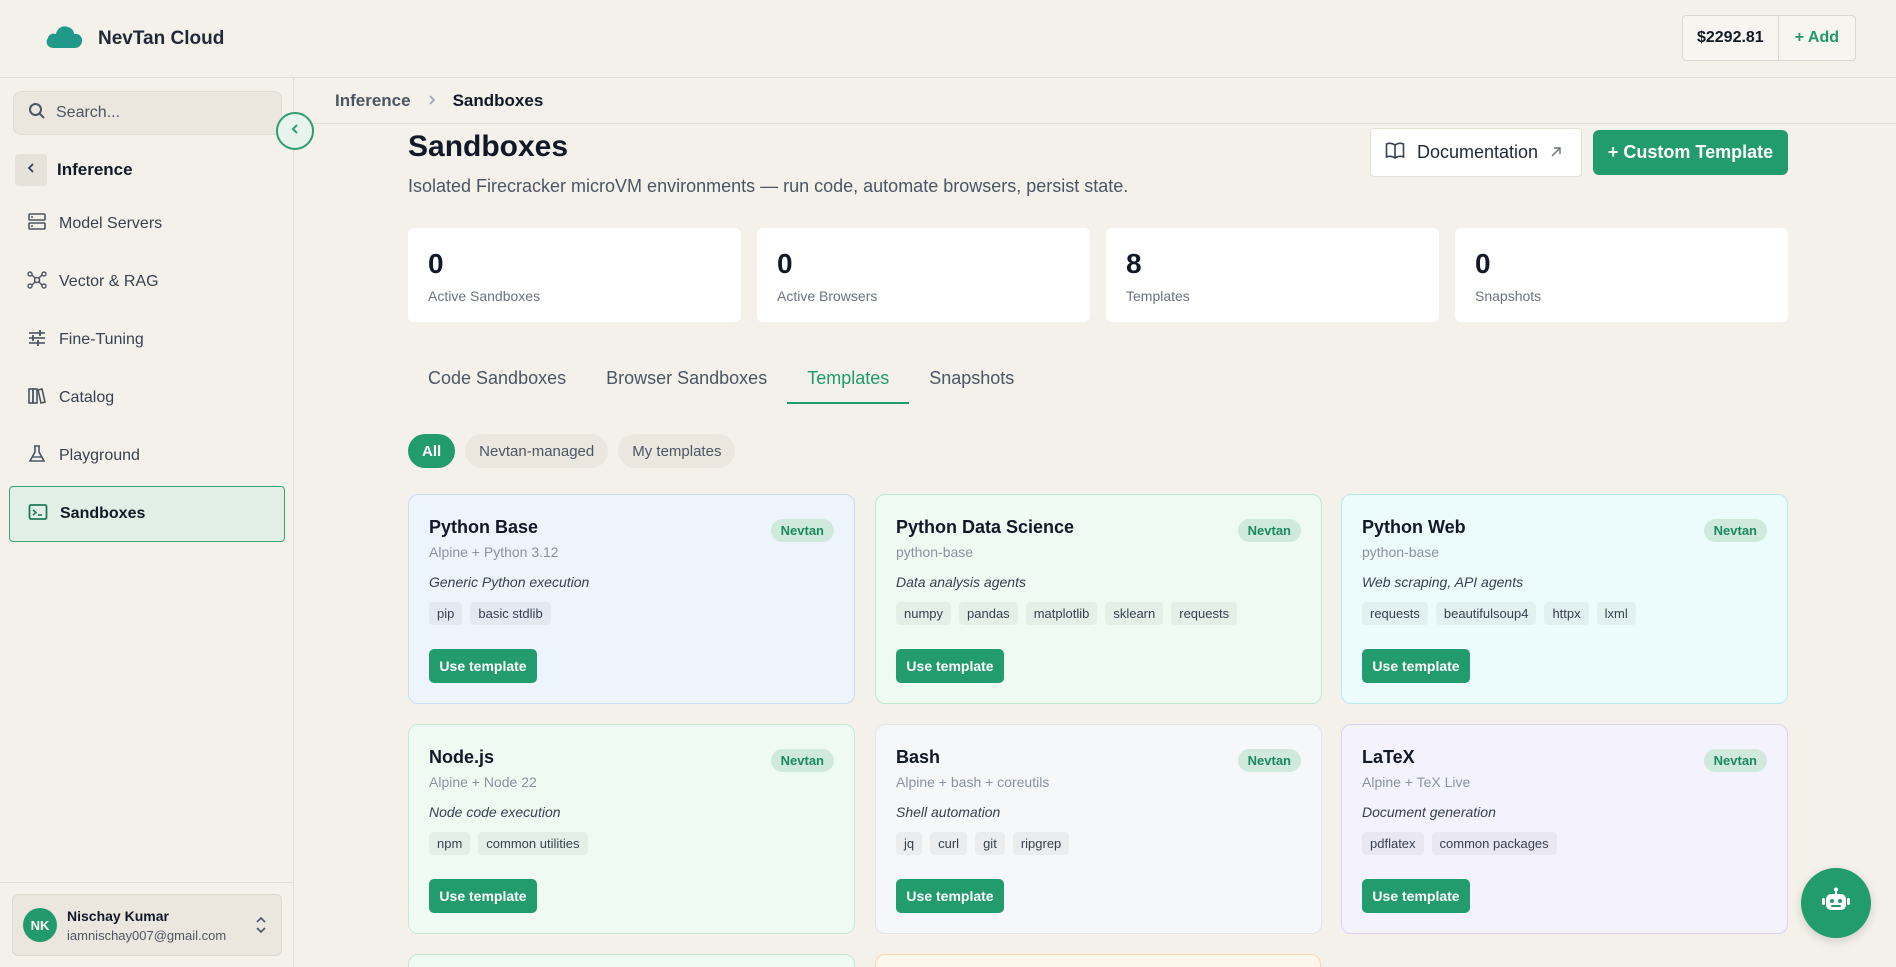 The width and height of the screenshot is (1896, 967). What do you see at coordinates (510, 613) in the screenshot?
I see `template-tag: basic stdlib` at bounding box center [510, 613].